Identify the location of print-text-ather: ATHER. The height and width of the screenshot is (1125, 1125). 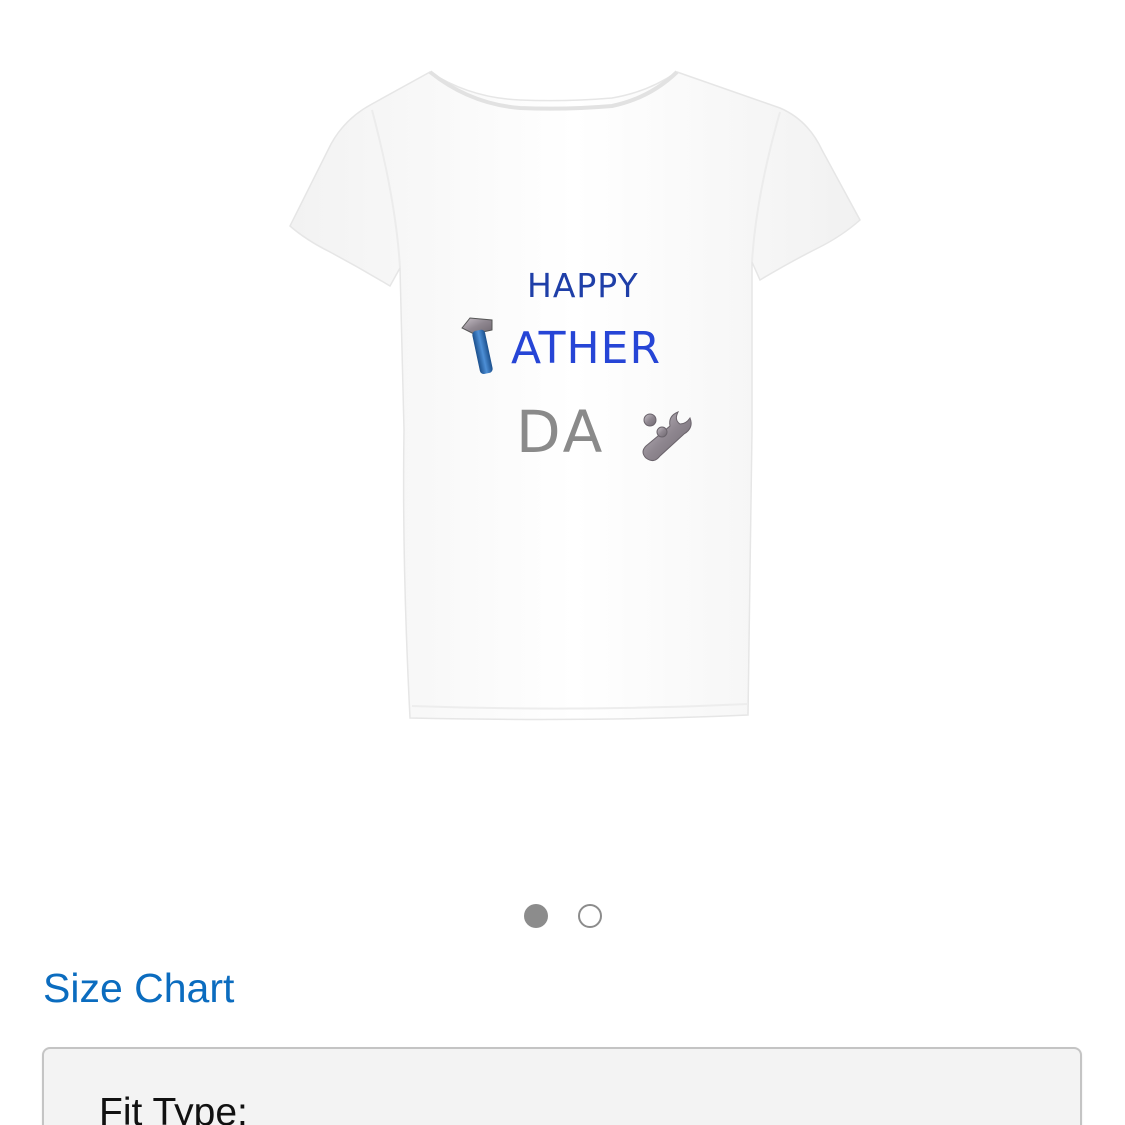
(586, 348).